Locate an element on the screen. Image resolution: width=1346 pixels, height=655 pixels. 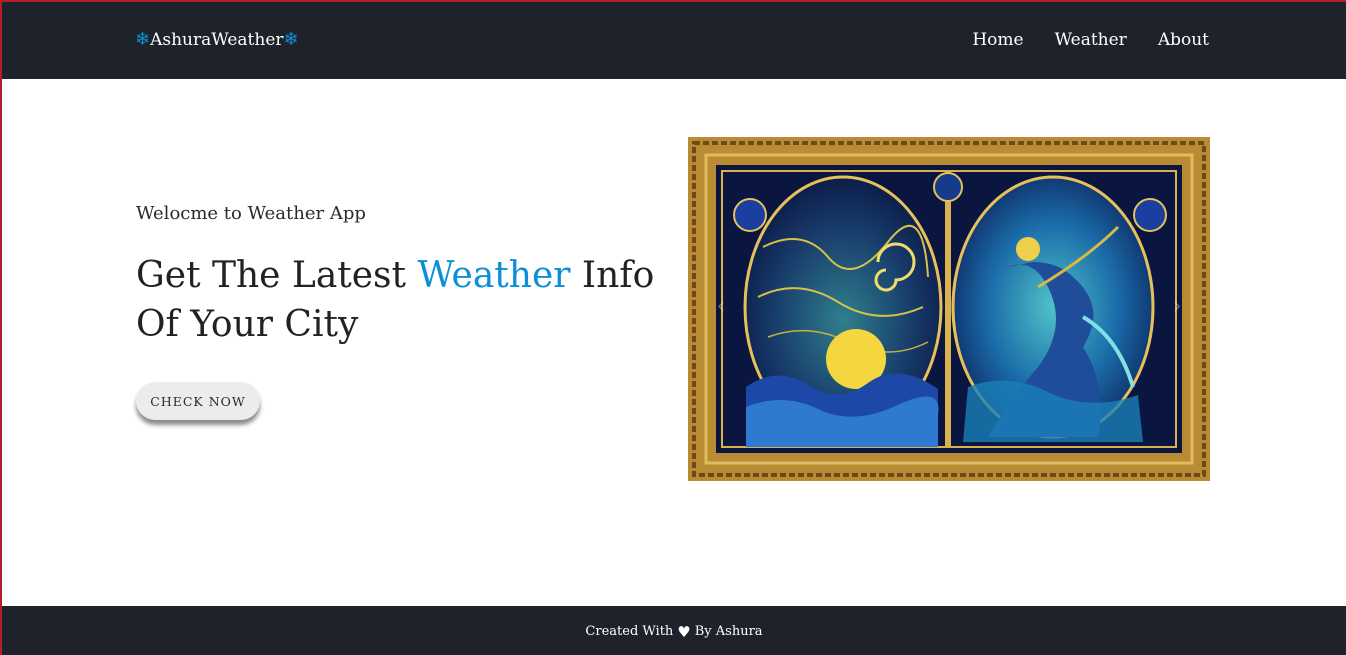
footer-text: Created With is located at coordinates (629, 631).